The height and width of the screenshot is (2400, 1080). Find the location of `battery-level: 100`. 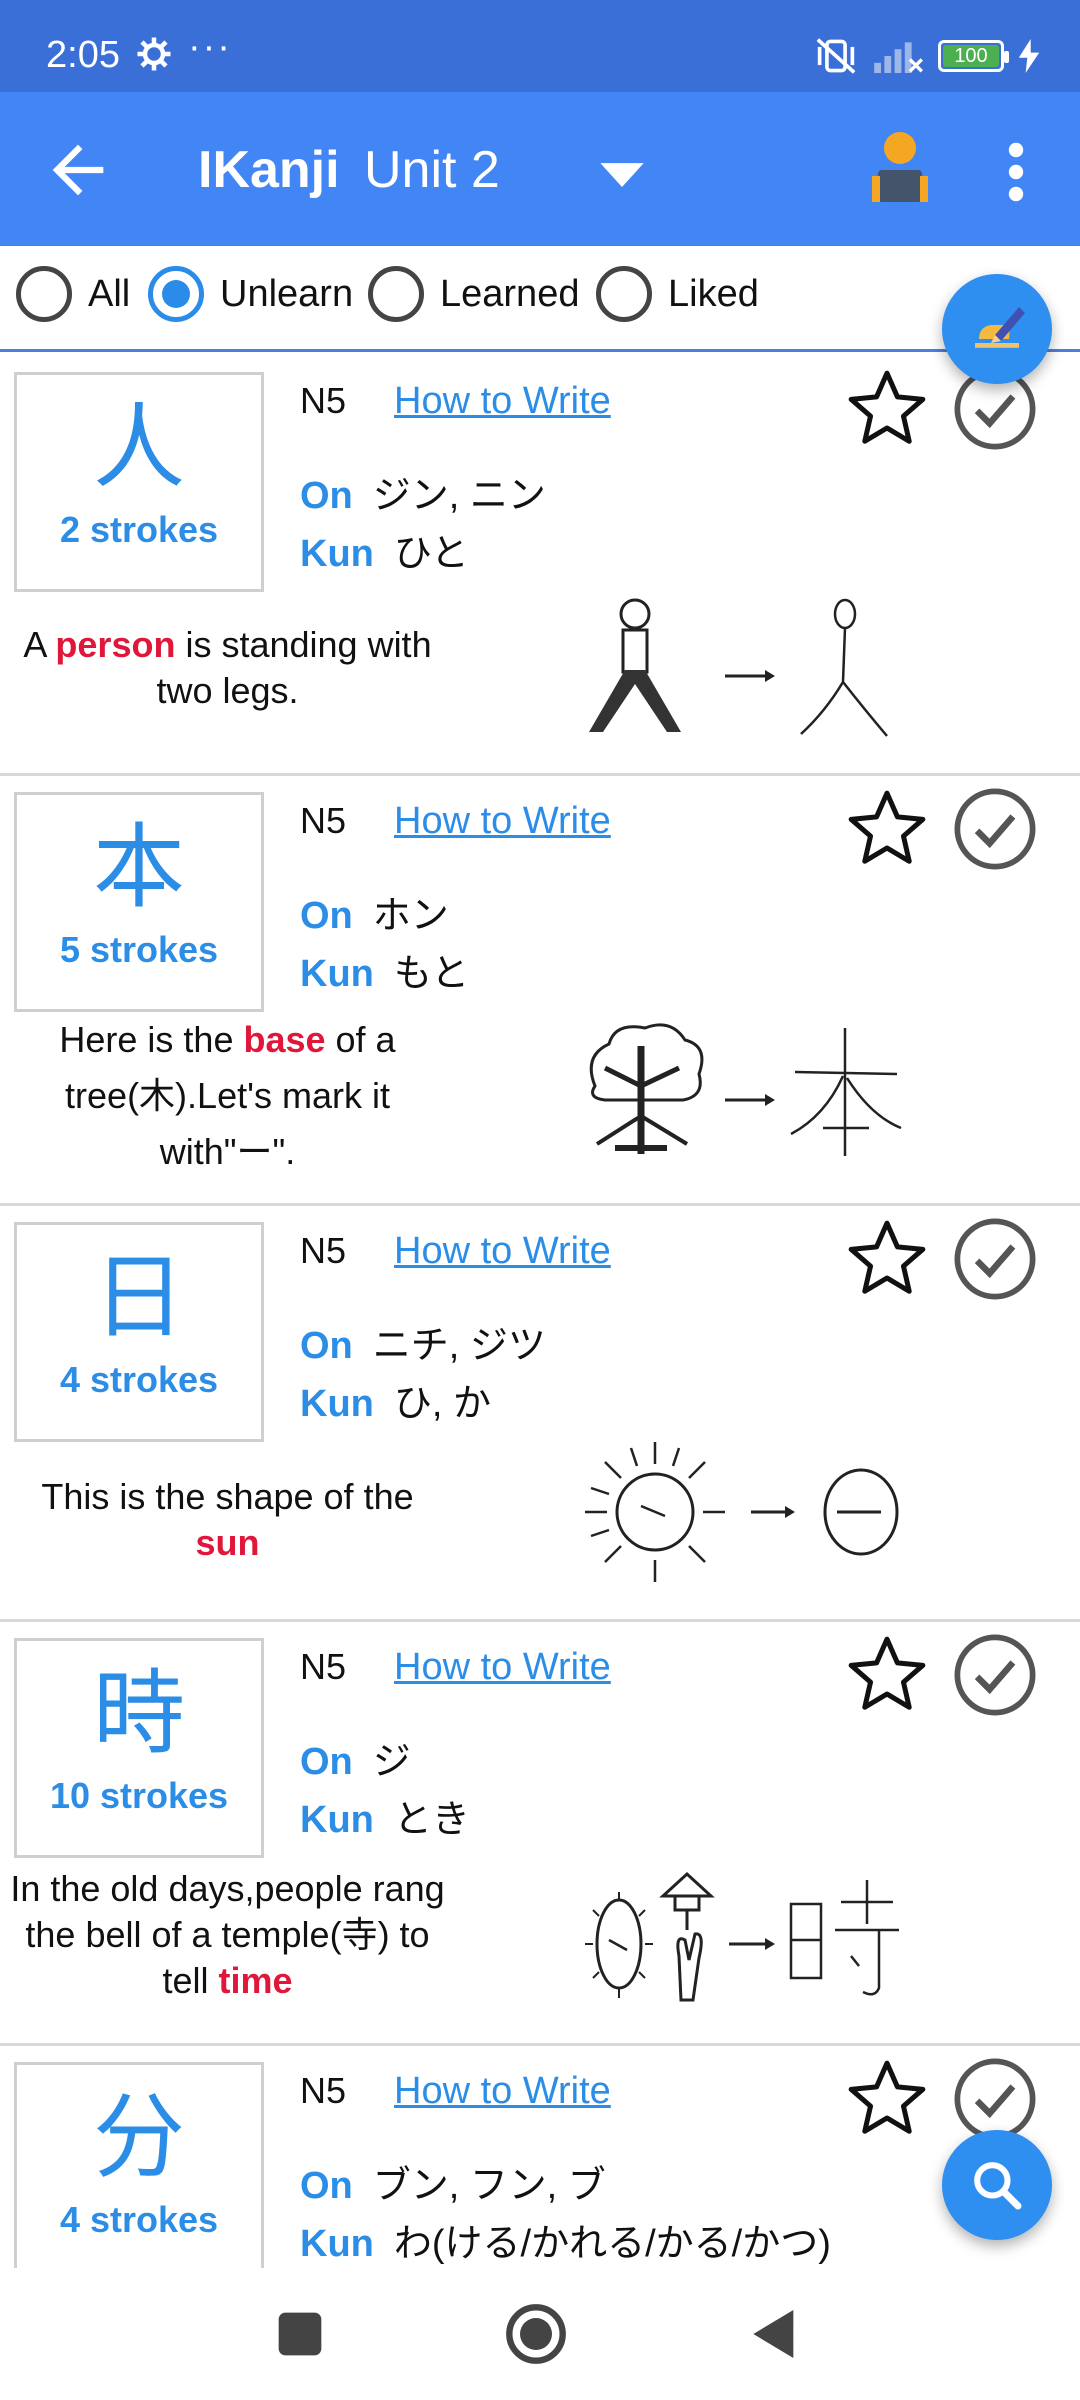

battery-level: 100 is located at coordinates (971, 56).